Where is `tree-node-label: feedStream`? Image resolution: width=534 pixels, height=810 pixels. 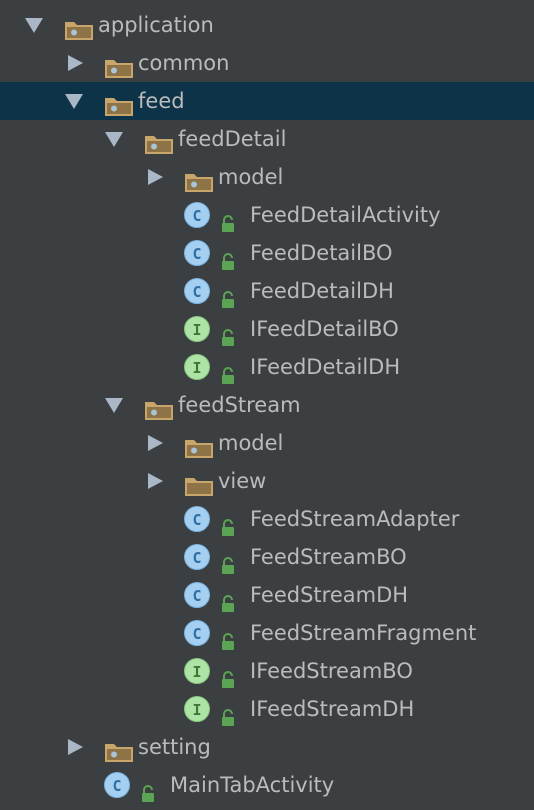 tree-node-label: feedStream is located at coordinates (239, 405).